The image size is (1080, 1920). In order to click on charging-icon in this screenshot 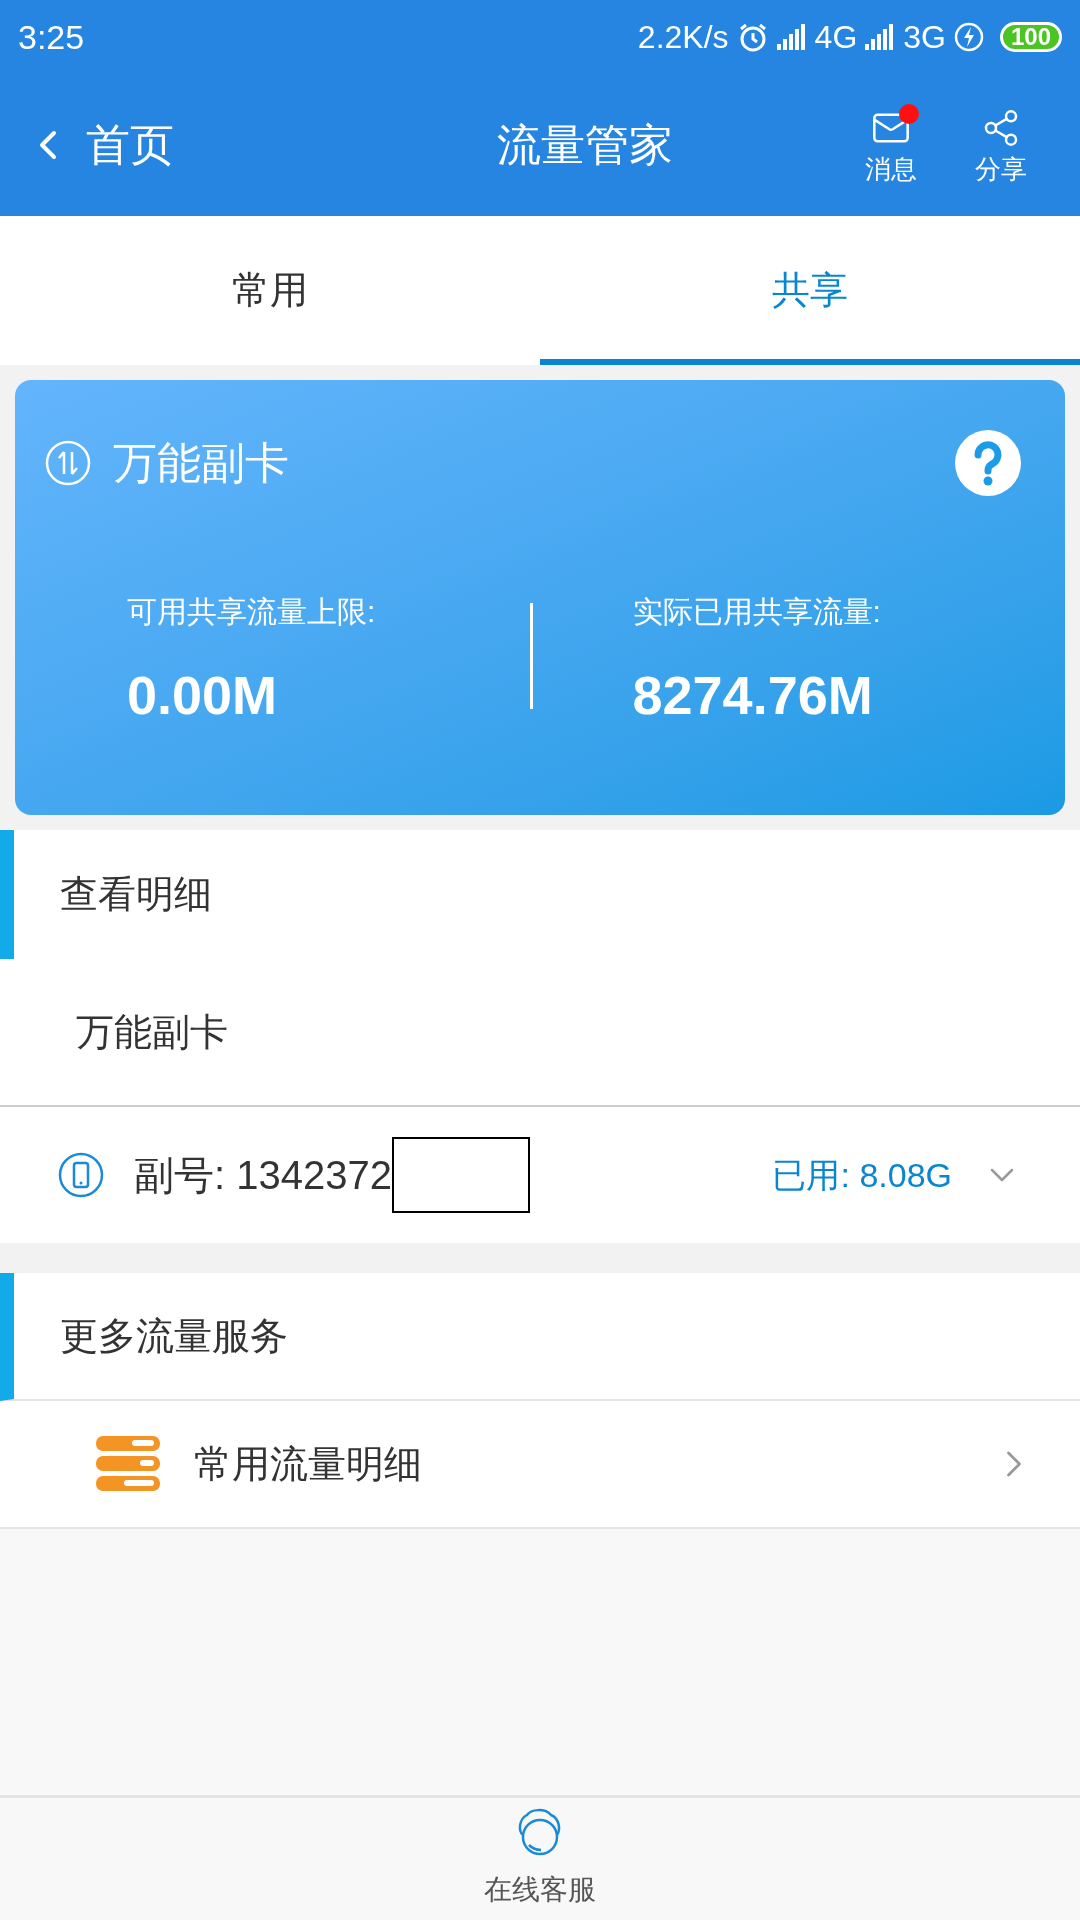, I will do `click(968, 37)`.